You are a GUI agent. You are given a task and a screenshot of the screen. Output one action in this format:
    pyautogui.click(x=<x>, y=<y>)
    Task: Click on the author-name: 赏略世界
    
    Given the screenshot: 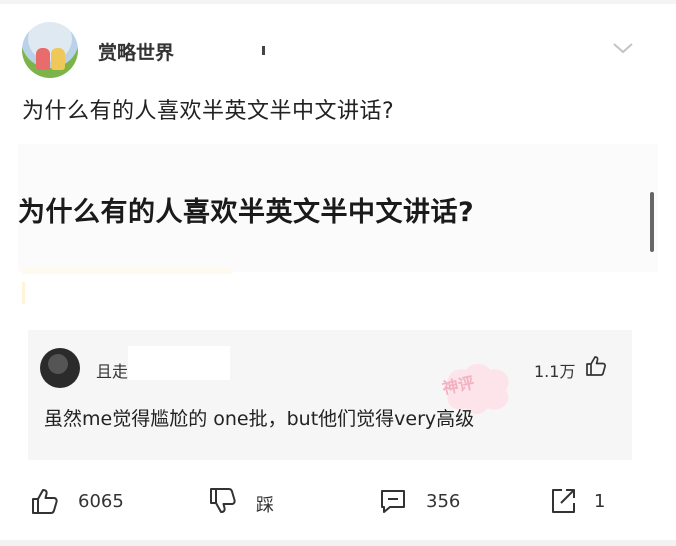 What is the action you would take?
    pyautogui.click(x=136, y=51)
    